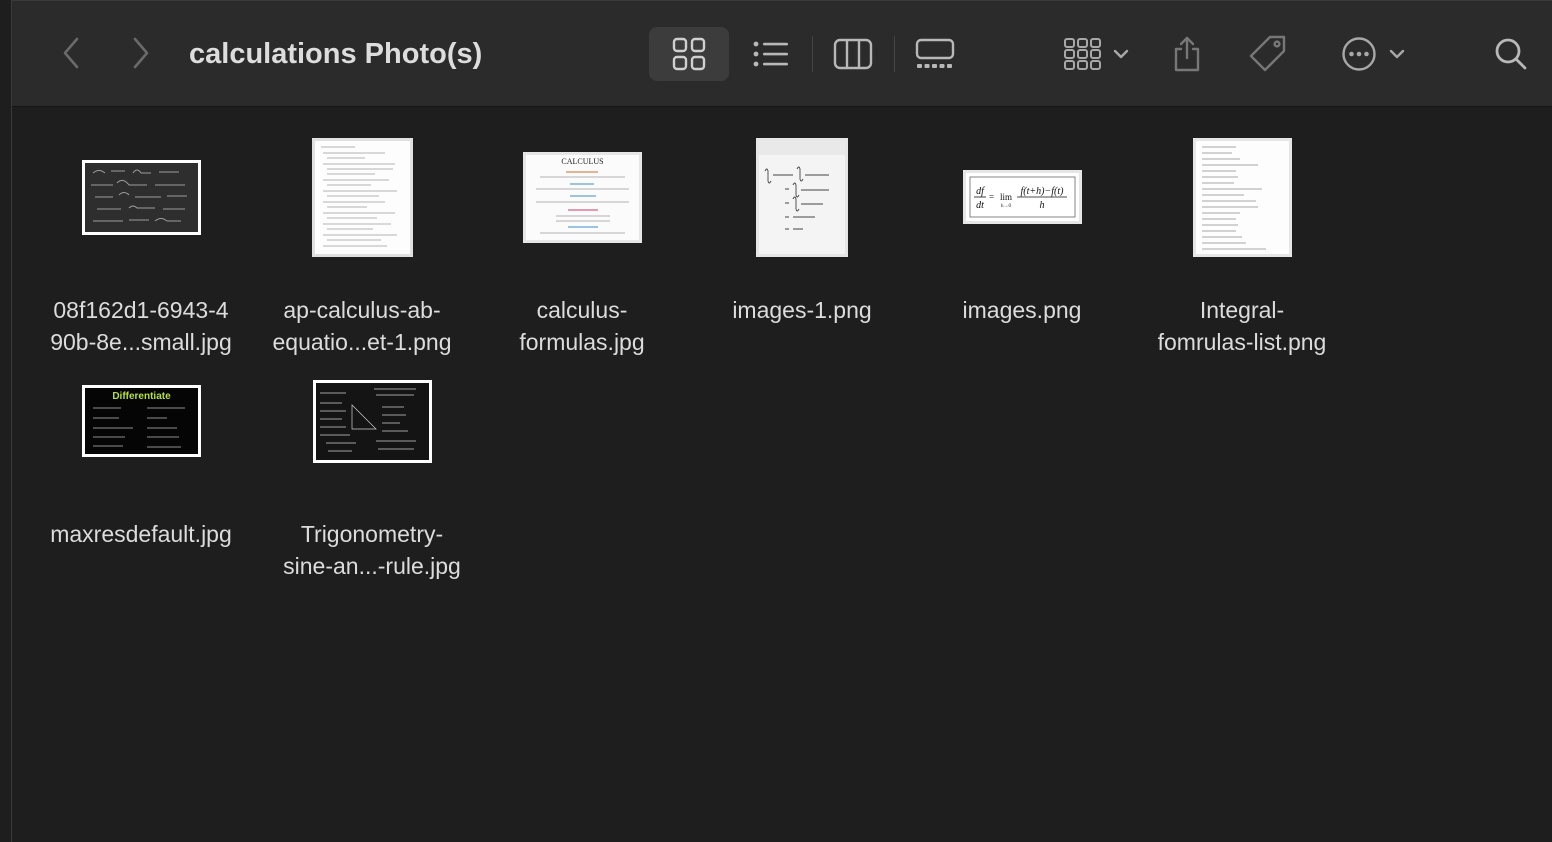 This screenshot has height=842, width=1552. What do you see at coordinates (141, 534) in the screenshot?
I see `file-name: maxresdefault.jpg` at bounding box center [141, 534].